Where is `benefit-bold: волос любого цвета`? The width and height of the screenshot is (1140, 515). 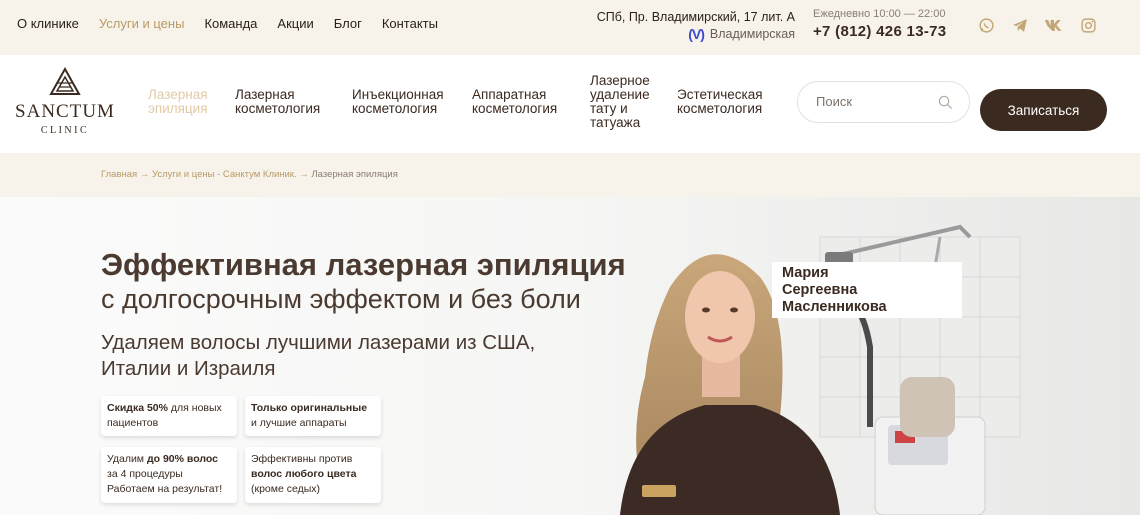
benefit-bold: волос любого цвета is located at coordinates (304, 474).